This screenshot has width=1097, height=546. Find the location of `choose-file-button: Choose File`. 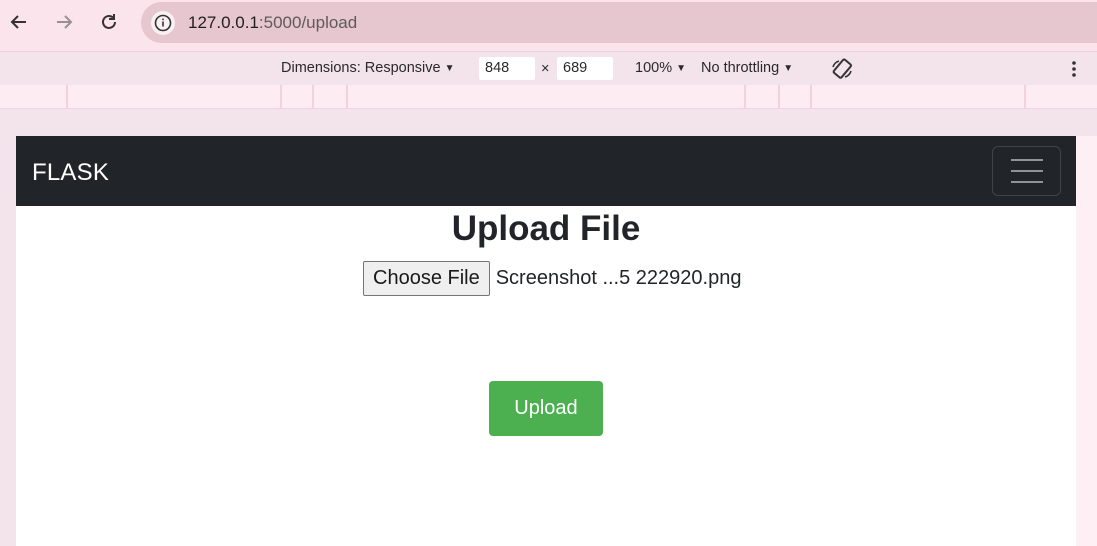

choose-file-button: Choose File is located at coordinates (426, 278).